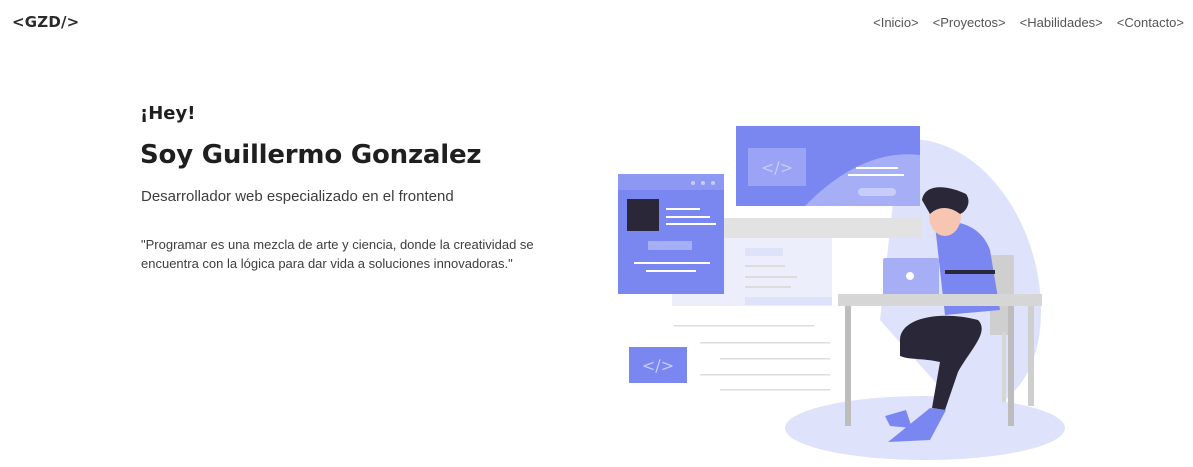 The height and width of the screenshot is (467, 1193). I want to click on dotted-lines, so click(752, 358).